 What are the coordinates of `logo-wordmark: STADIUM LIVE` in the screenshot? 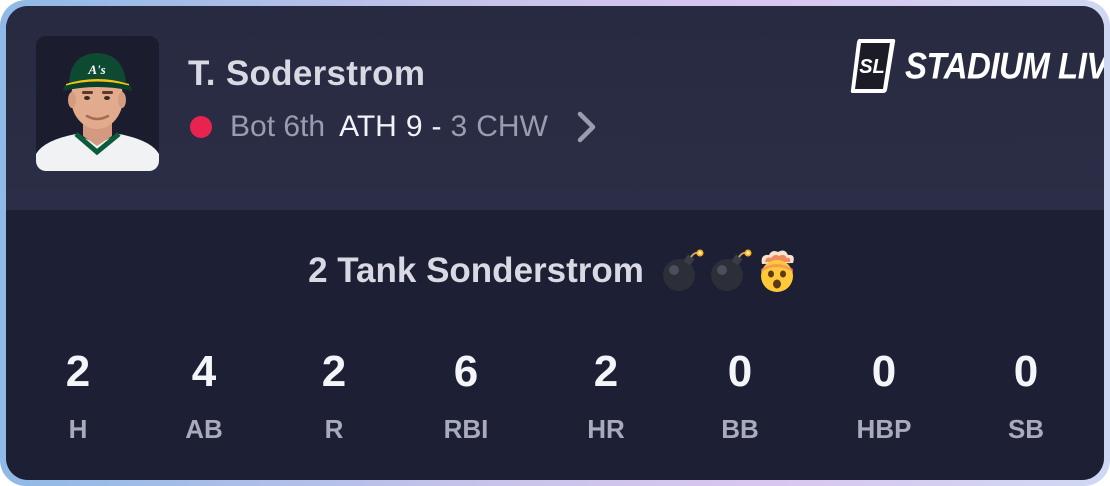 It's located at (1004, 65).